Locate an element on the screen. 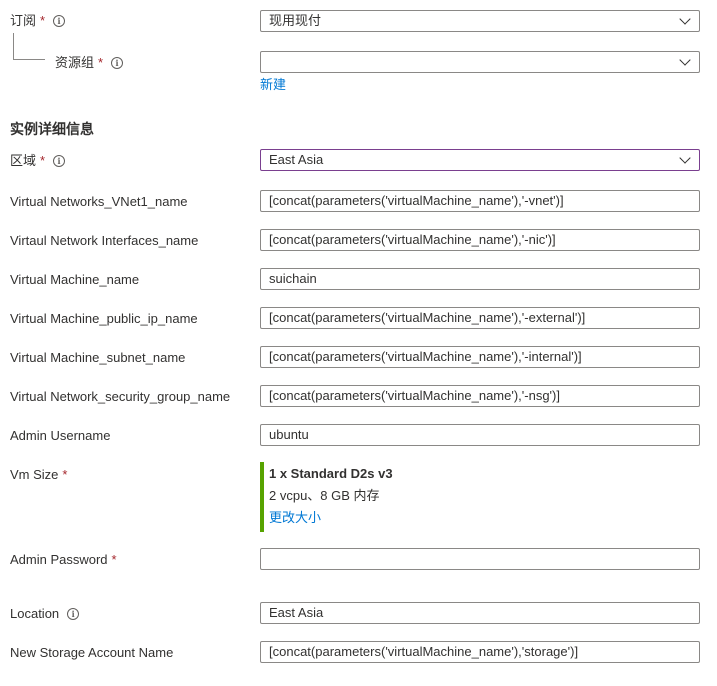  region-dropdown: East Asia is located at coordinates (480, 160).